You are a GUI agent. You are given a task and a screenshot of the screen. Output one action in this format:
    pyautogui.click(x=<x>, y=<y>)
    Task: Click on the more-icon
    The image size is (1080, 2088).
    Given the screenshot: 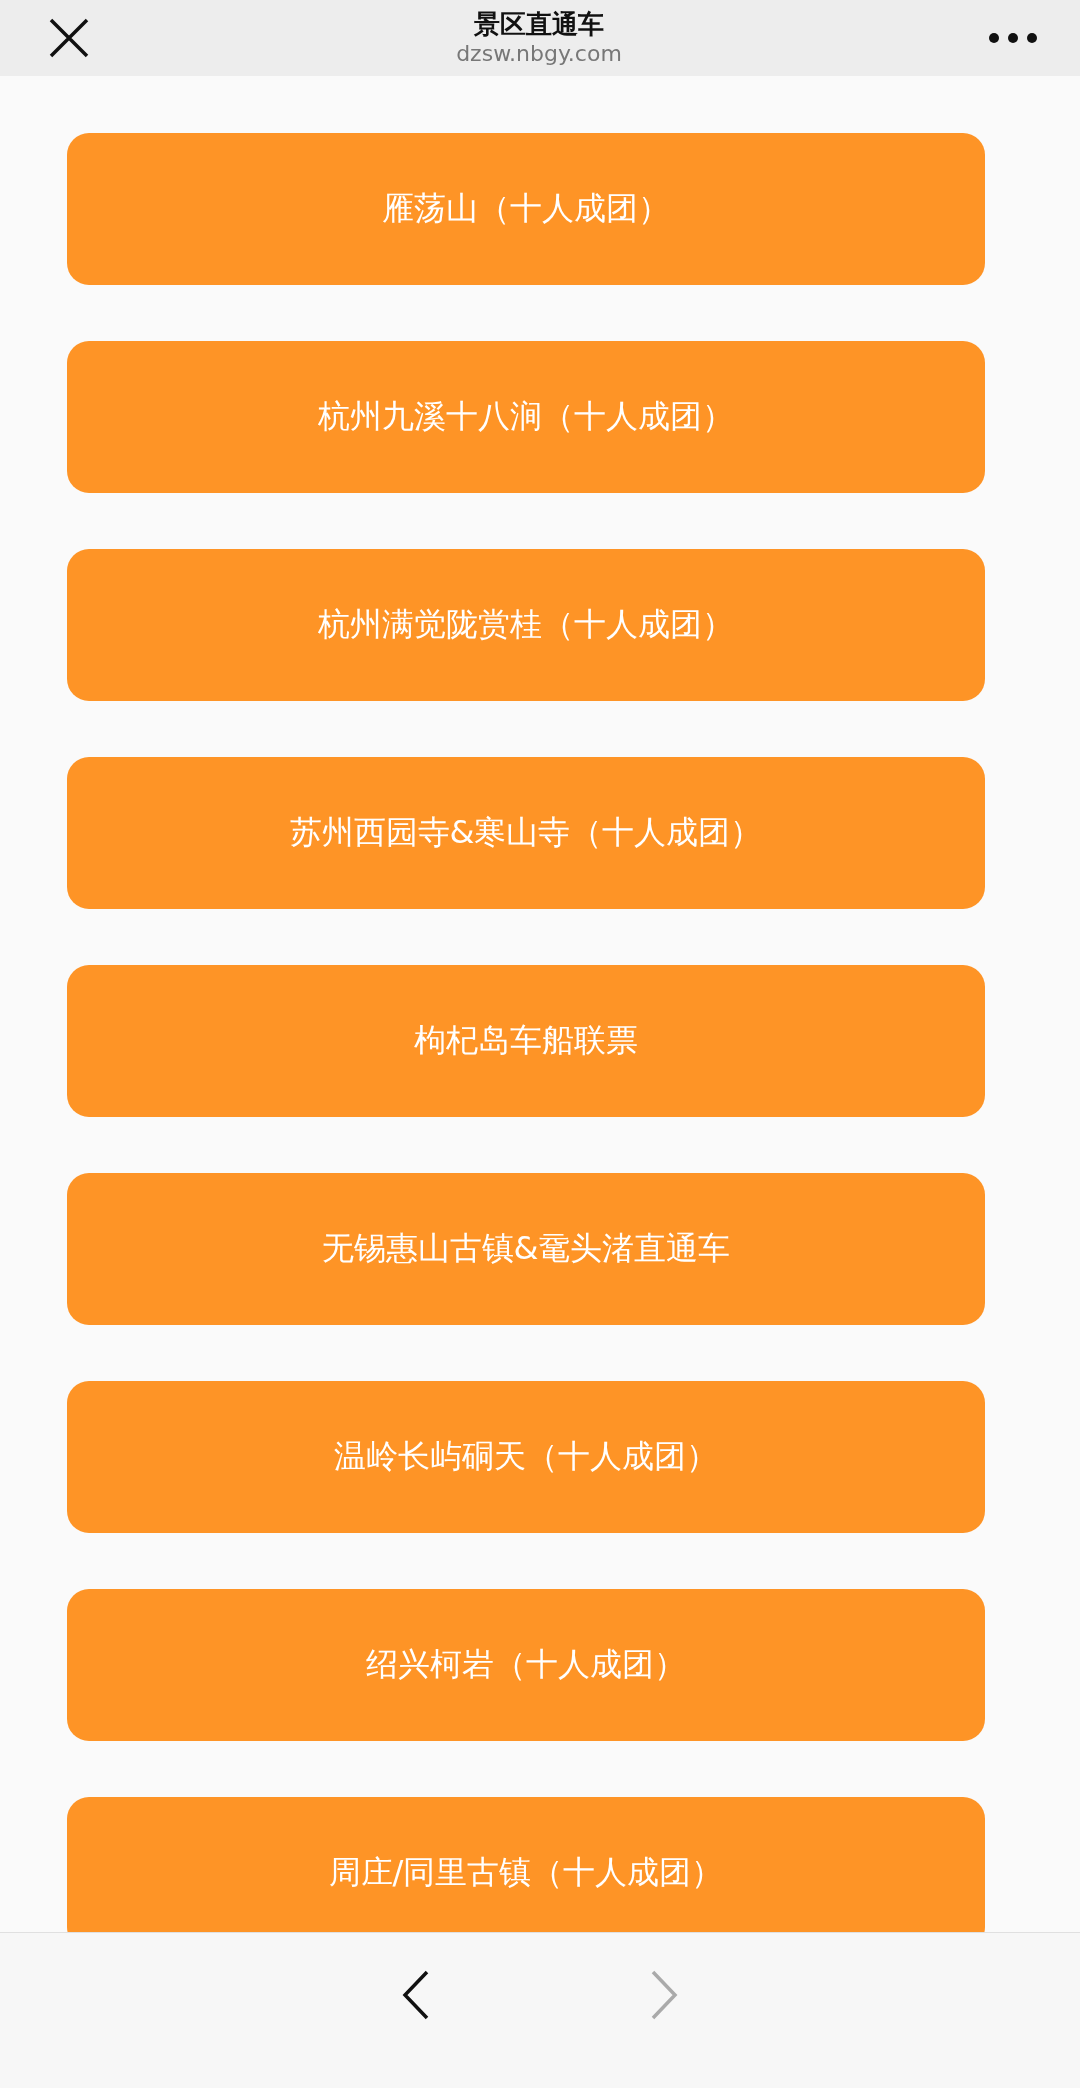 What is the action you would take?
    pyautogui.click(x=1013, y=38)
    